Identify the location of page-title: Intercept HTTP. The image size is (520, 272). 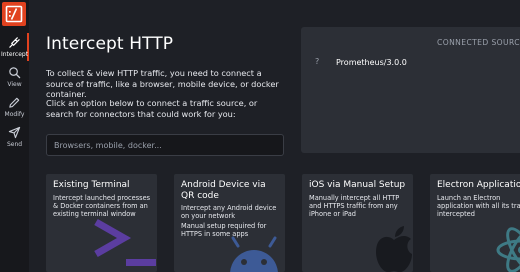
(110, 44).